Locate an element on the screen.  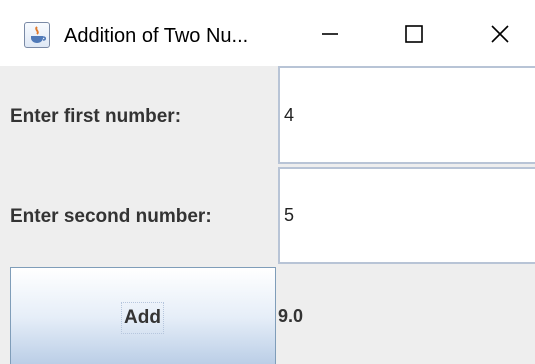
add-button: Add is located at coordinates (143, 315).